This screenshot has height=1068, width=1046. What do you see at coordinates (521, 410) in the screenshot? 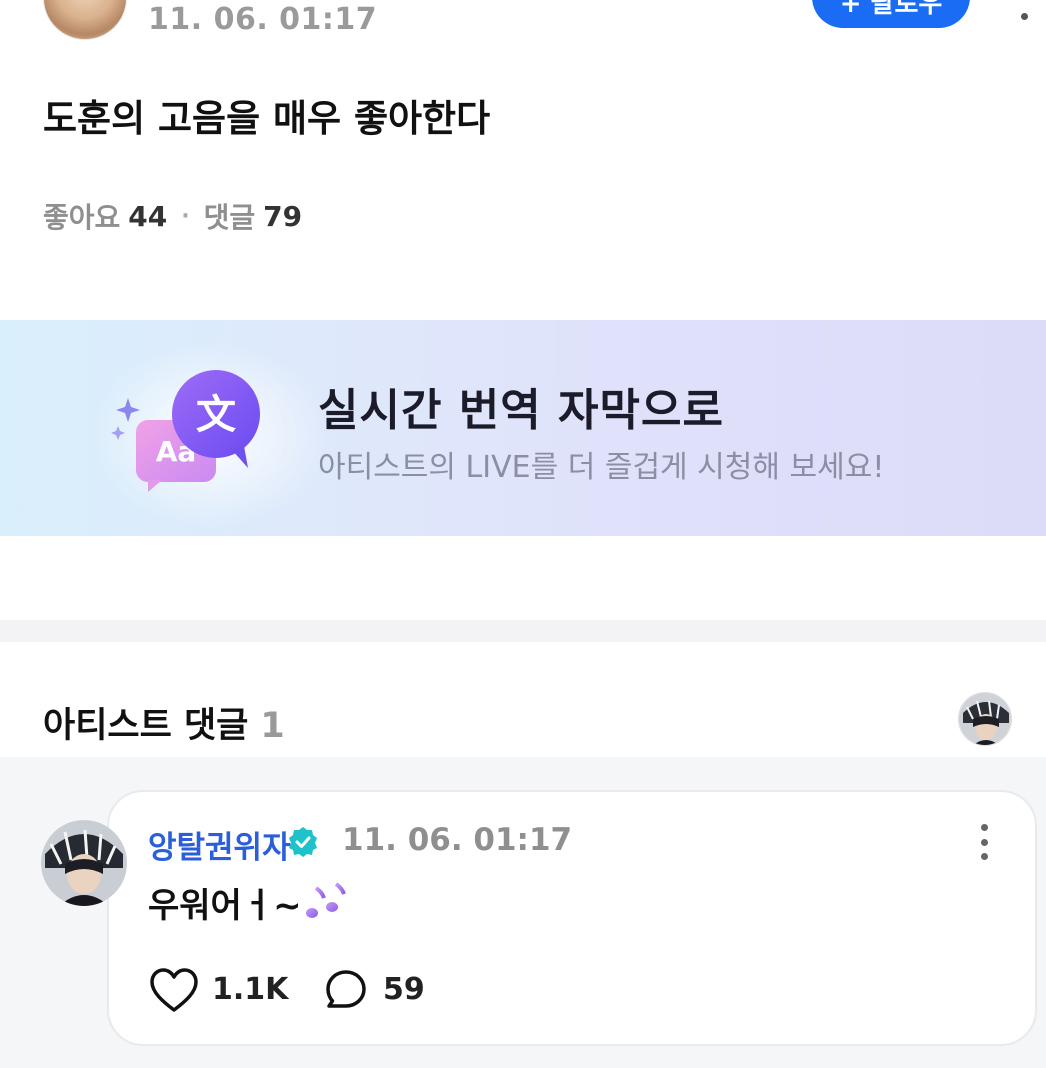
I see `banner-title: 실시간 번역 자막으로` at bounding box center [521, 410].